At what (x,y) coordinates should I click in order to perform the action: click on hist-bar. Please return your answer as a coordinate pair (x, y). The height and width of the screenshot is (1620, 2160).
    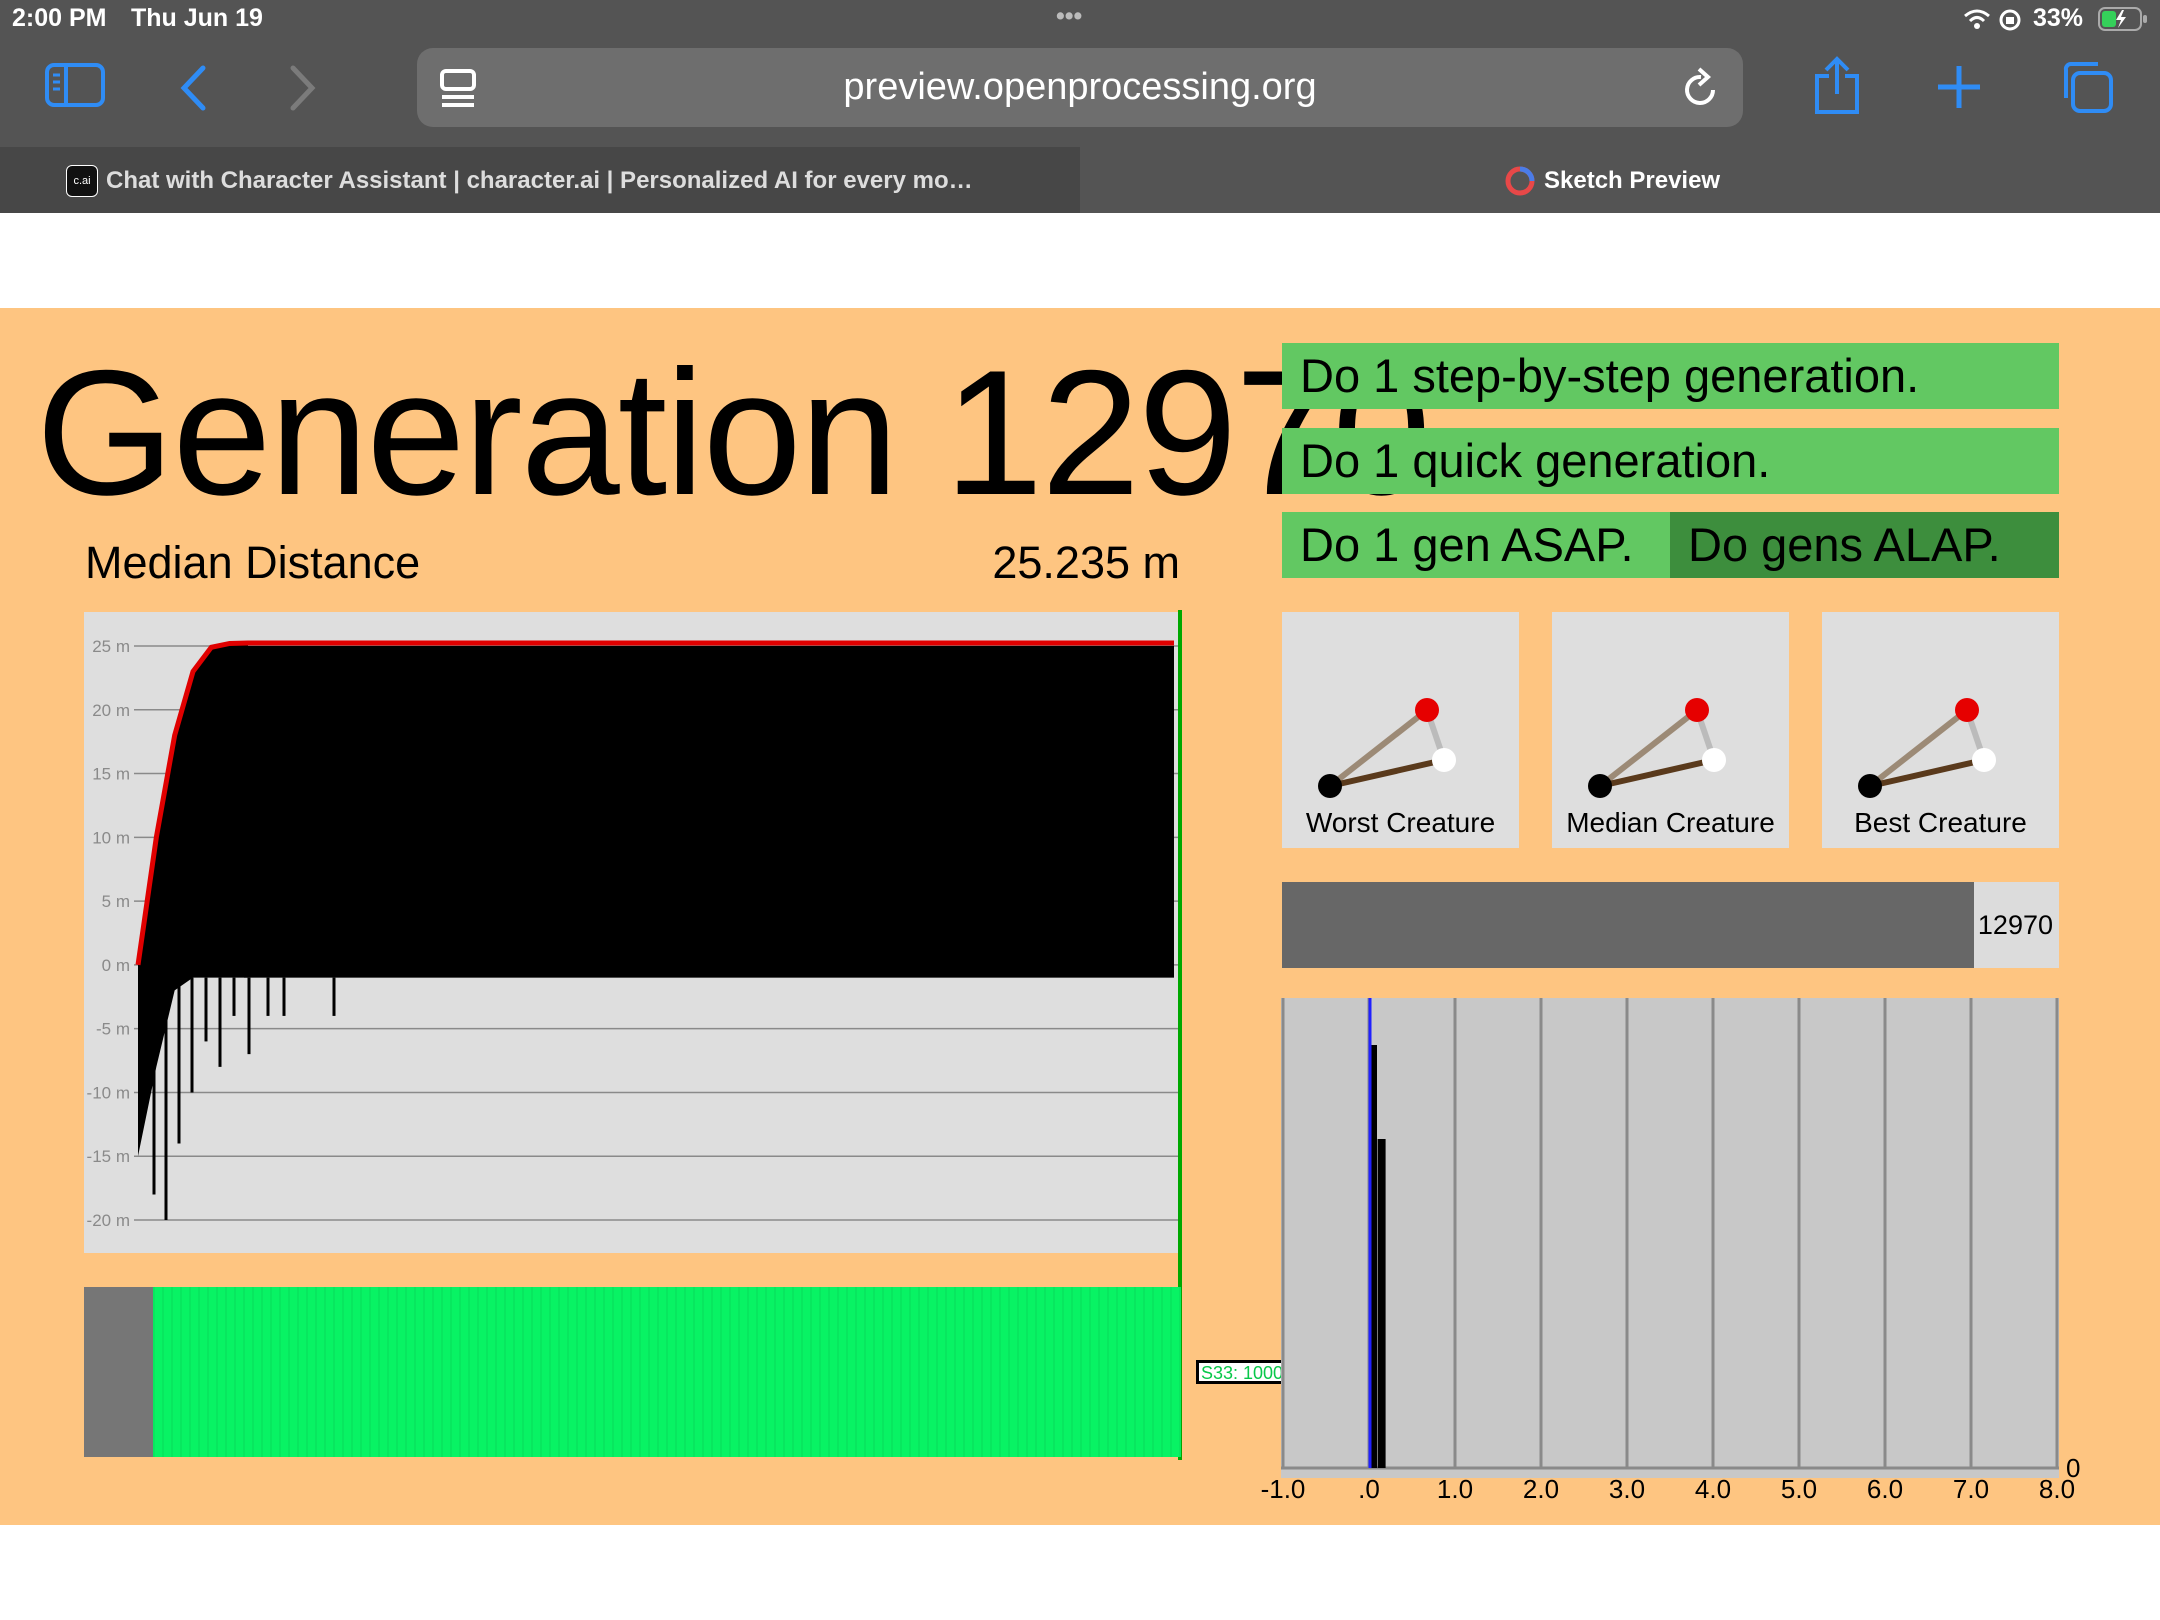
    Looking at the image, I should click on (1381, 1303).